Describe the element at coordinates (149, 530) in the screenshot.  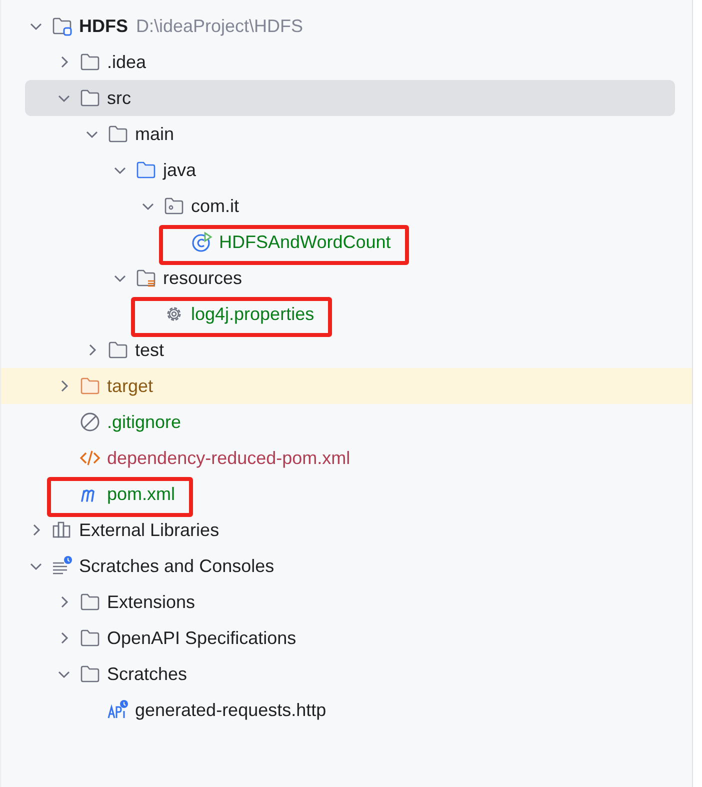
I see `item-label: External Libraries` at that location.